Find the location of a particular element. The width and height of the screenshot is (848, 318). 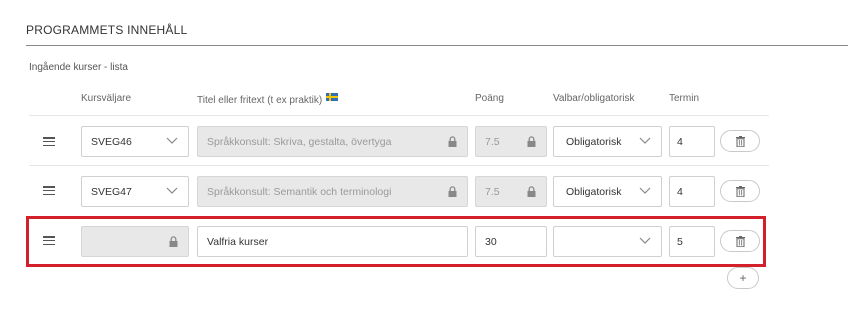

list-label: Ingående kurser - lista is located at coordinates (78, 67).